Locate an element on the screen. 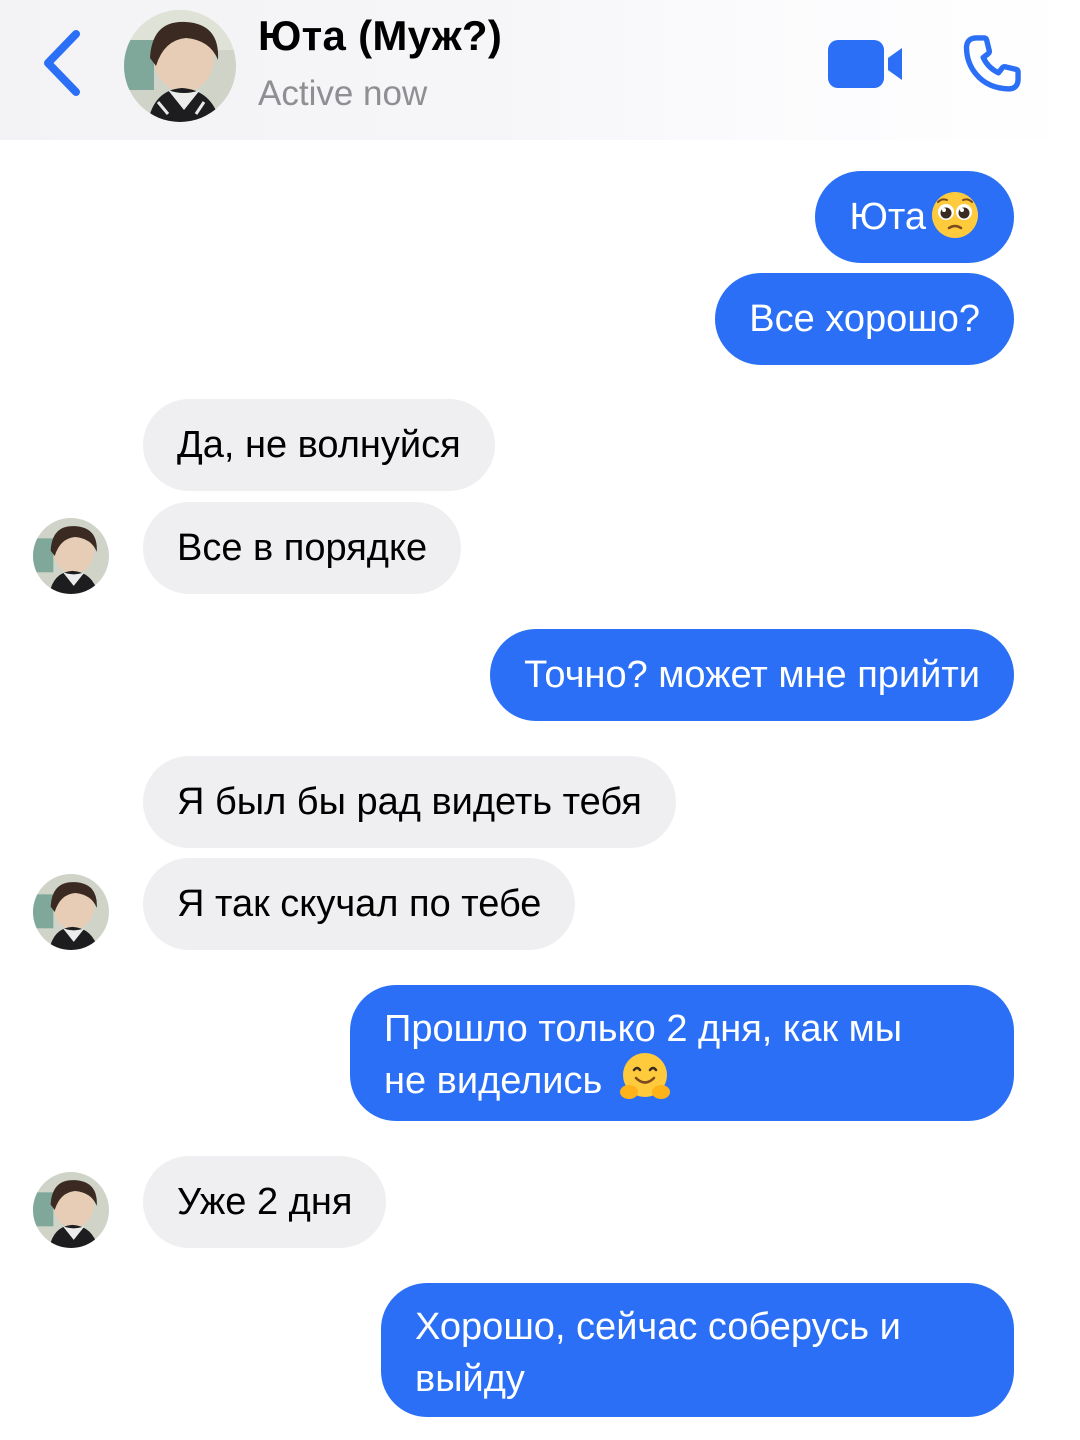 The height and width of the screenshot is (1440, 1080). voice-call-button is located at coordinates (992, 64).